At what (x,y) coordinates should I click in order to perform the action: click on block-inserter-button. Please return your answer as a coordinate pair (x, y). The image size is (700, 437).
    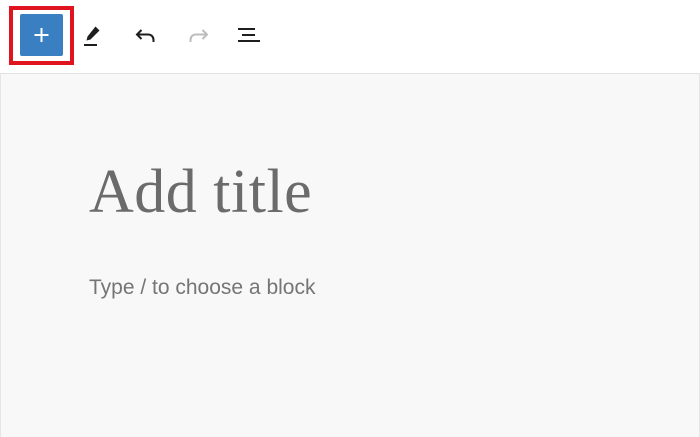
    Looking at the image, I should click on (41, 35).